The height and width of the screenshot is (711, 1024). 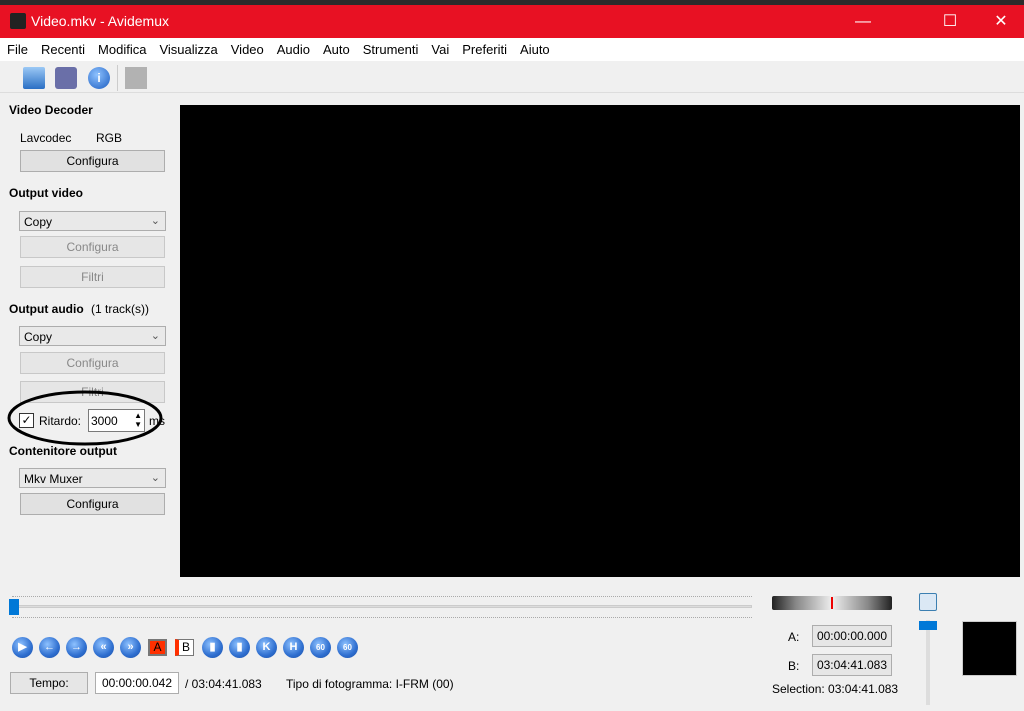 What do you see at coordinates (293, 47) in the screenshot?
I see `menu-audio: Audio` at bounding box center [293, 47].